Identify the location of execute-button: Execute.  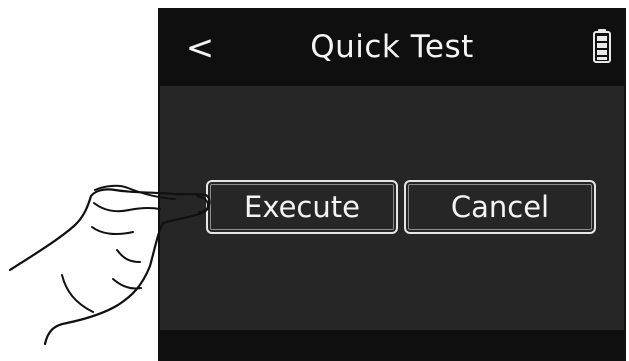
(302, 207).